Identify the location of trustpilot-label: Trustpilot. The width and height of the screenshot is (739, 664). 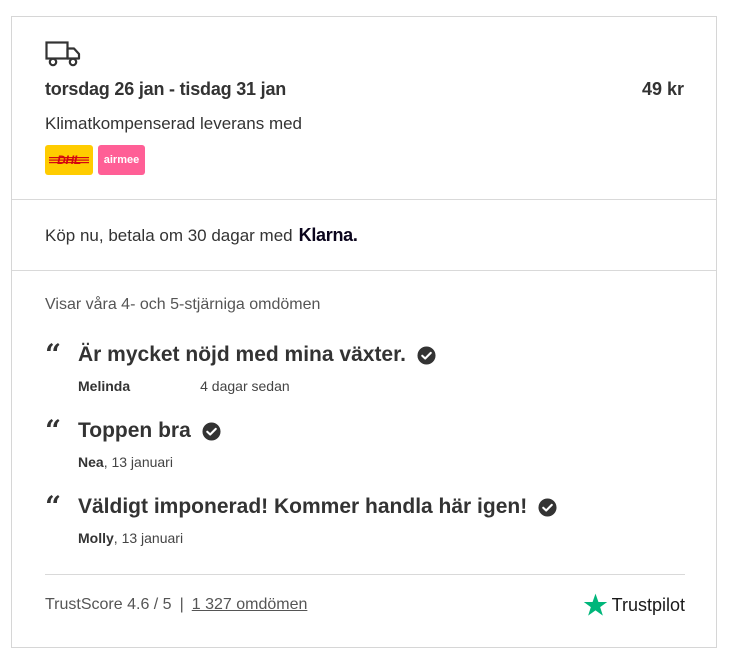
(648, 604).